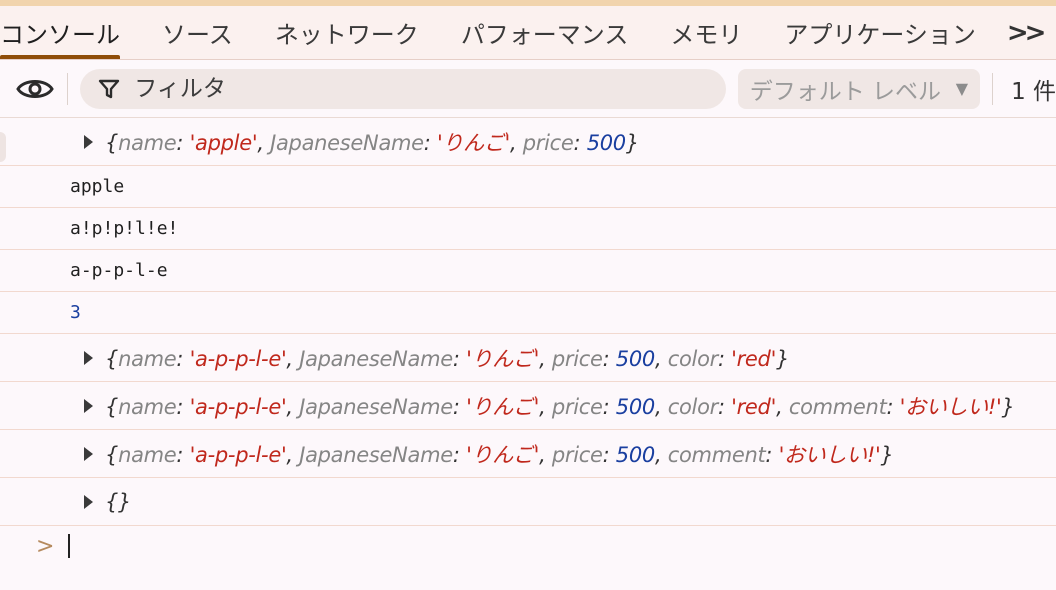 Image resolution: width=1056 pixels, height=590 pixels. What do you see at coordinates (109, 88) in the screenshot?
I see `filter-funnel-icon` at bounding box center [109, 88].